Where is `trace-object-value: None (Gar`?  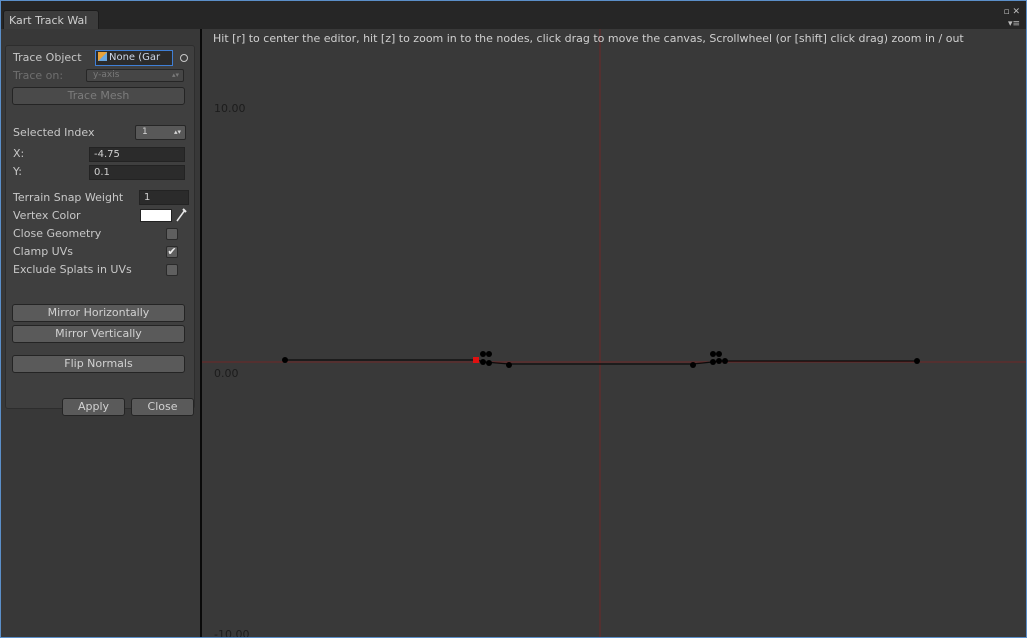 trace-object-value: None (Gar is located at coordinates (135, 57).